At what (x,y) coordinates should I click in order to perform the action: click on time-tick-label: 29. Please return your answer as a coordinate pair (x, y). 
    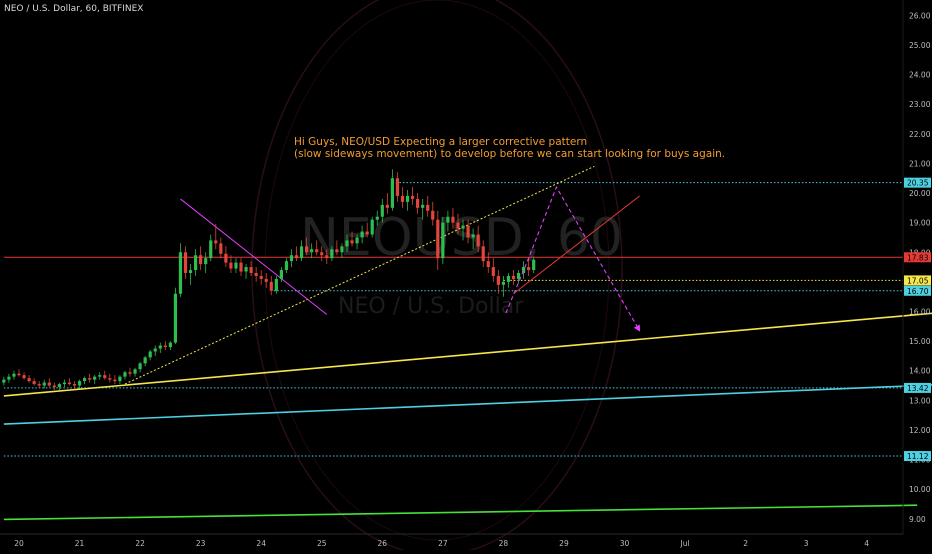
    Looking at the image, I should click on (564, 543).